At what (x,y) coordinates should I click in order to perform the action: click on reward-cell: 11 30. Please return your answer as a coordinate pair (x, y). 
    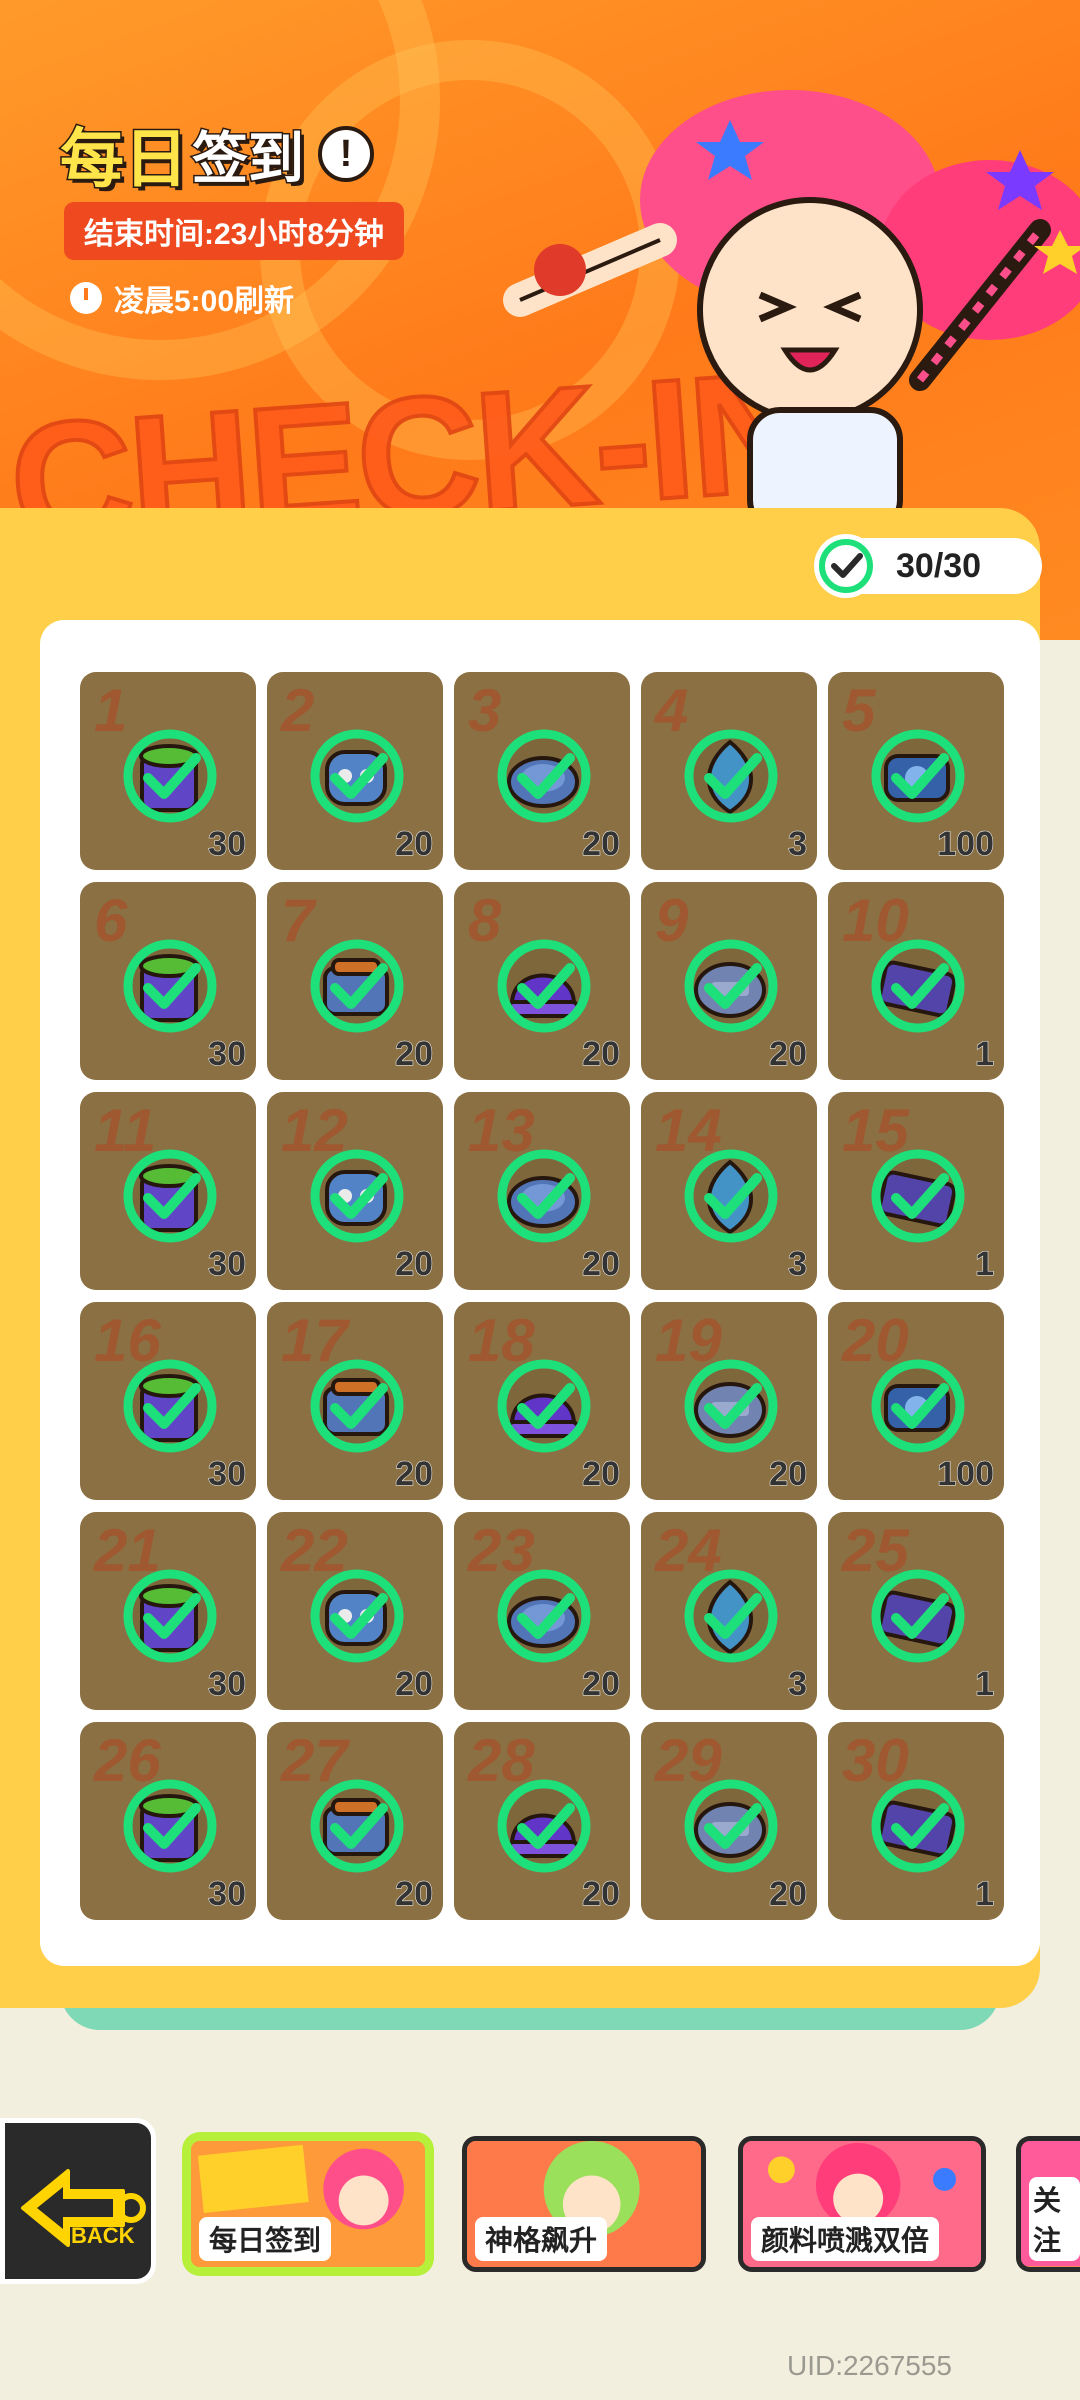
    Looking at the image, I should click on (168, 1191).